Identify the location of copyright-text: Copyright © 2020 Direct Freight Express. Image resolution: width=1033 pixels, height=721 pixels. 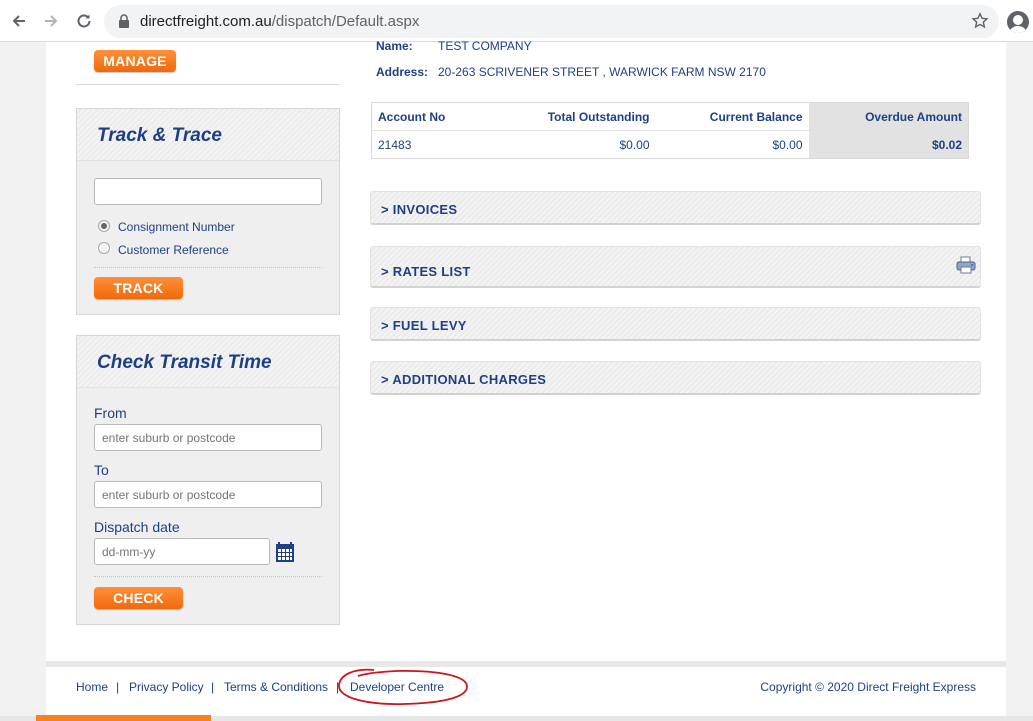
(868, 687).